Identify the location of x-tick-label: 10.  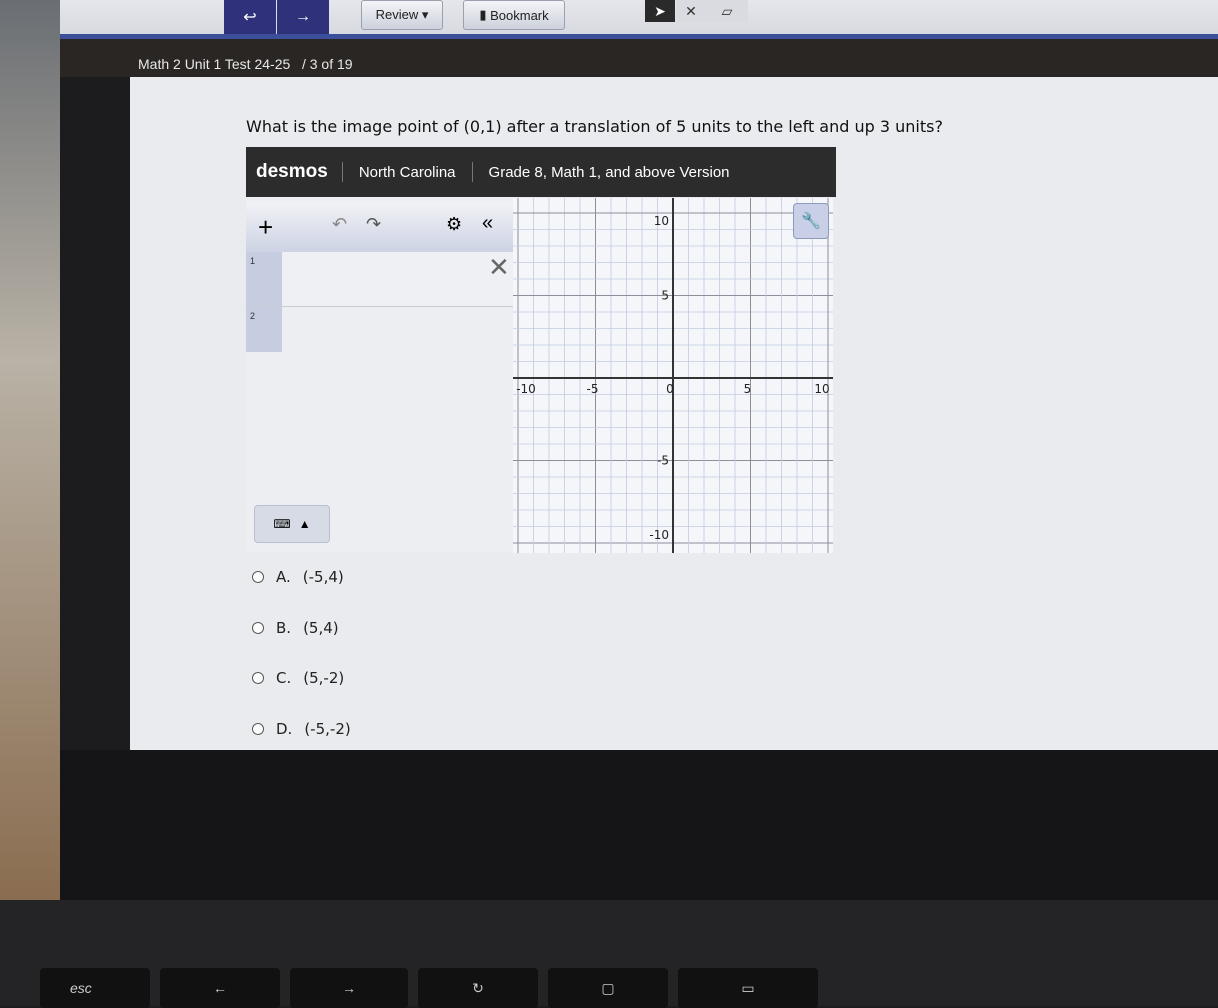
(821, 389).